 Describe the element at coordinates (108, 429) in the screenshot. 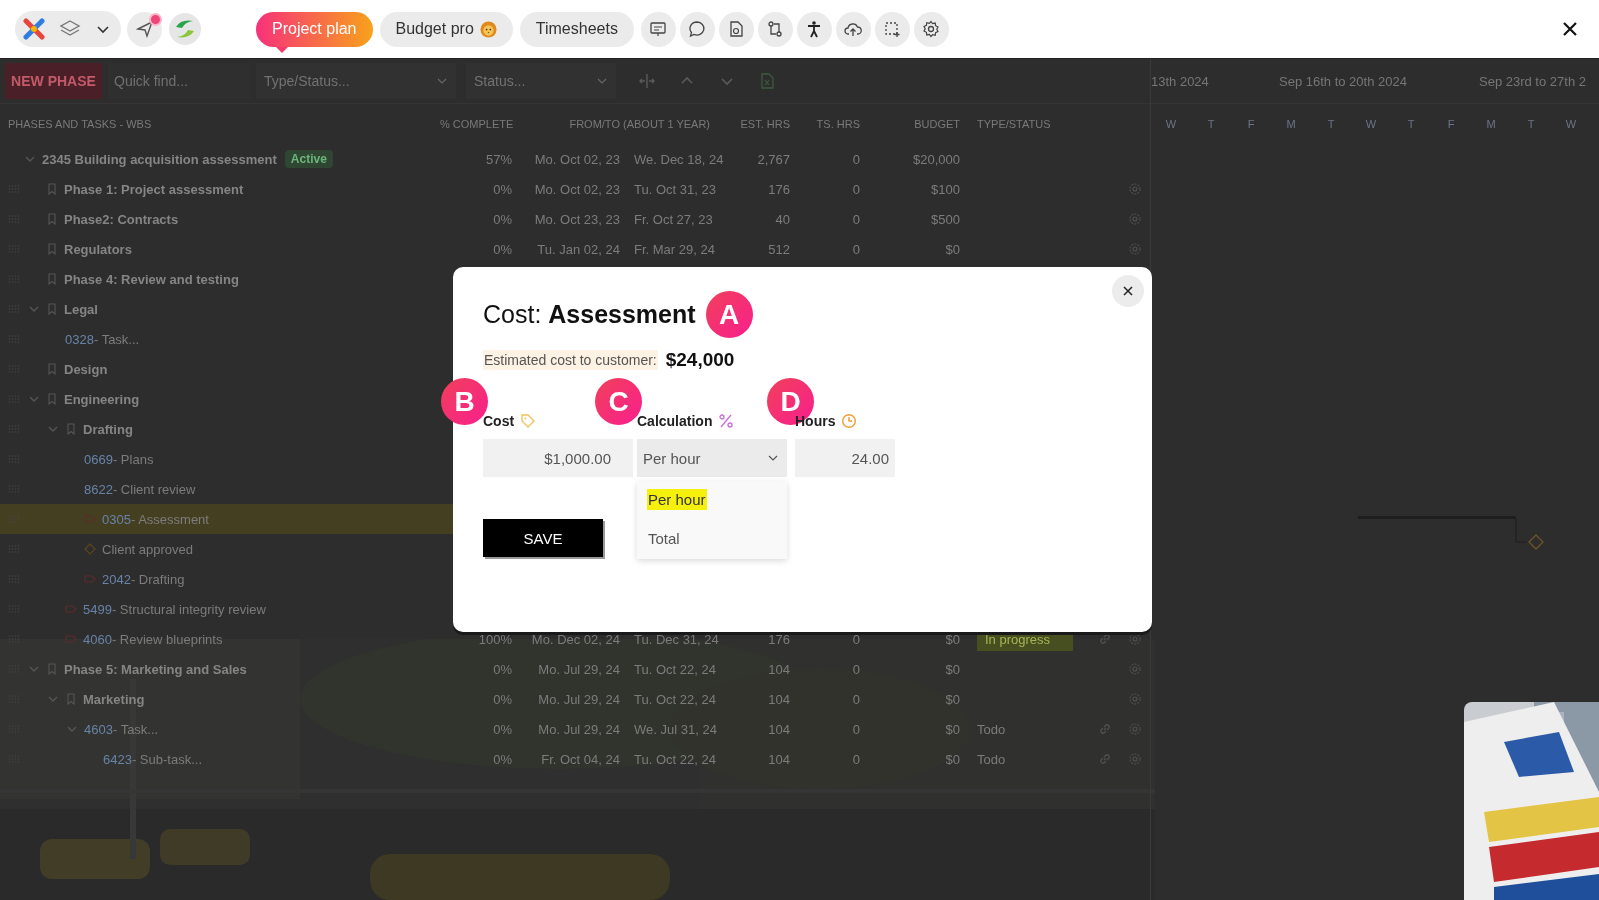

I see `task-name: Drafting` at that location.